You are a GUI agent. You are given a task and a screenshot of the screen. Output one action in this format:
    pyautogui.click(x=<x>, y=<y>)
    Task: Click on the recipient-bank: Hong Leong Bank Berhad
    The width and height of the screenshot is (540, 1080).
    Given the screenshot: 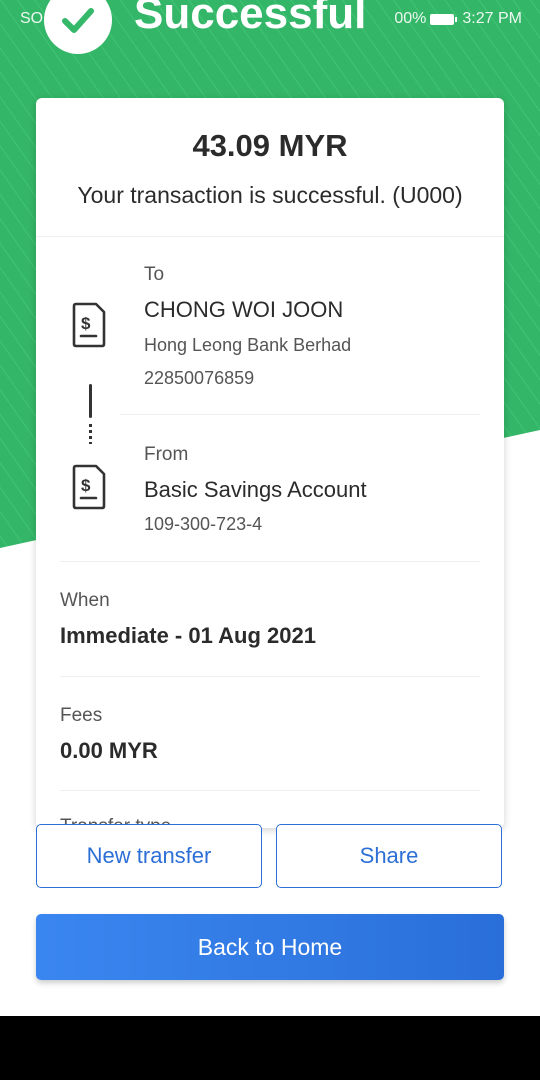 What is the action you would take?
    pyautogui.click(x=248, y=345)
    